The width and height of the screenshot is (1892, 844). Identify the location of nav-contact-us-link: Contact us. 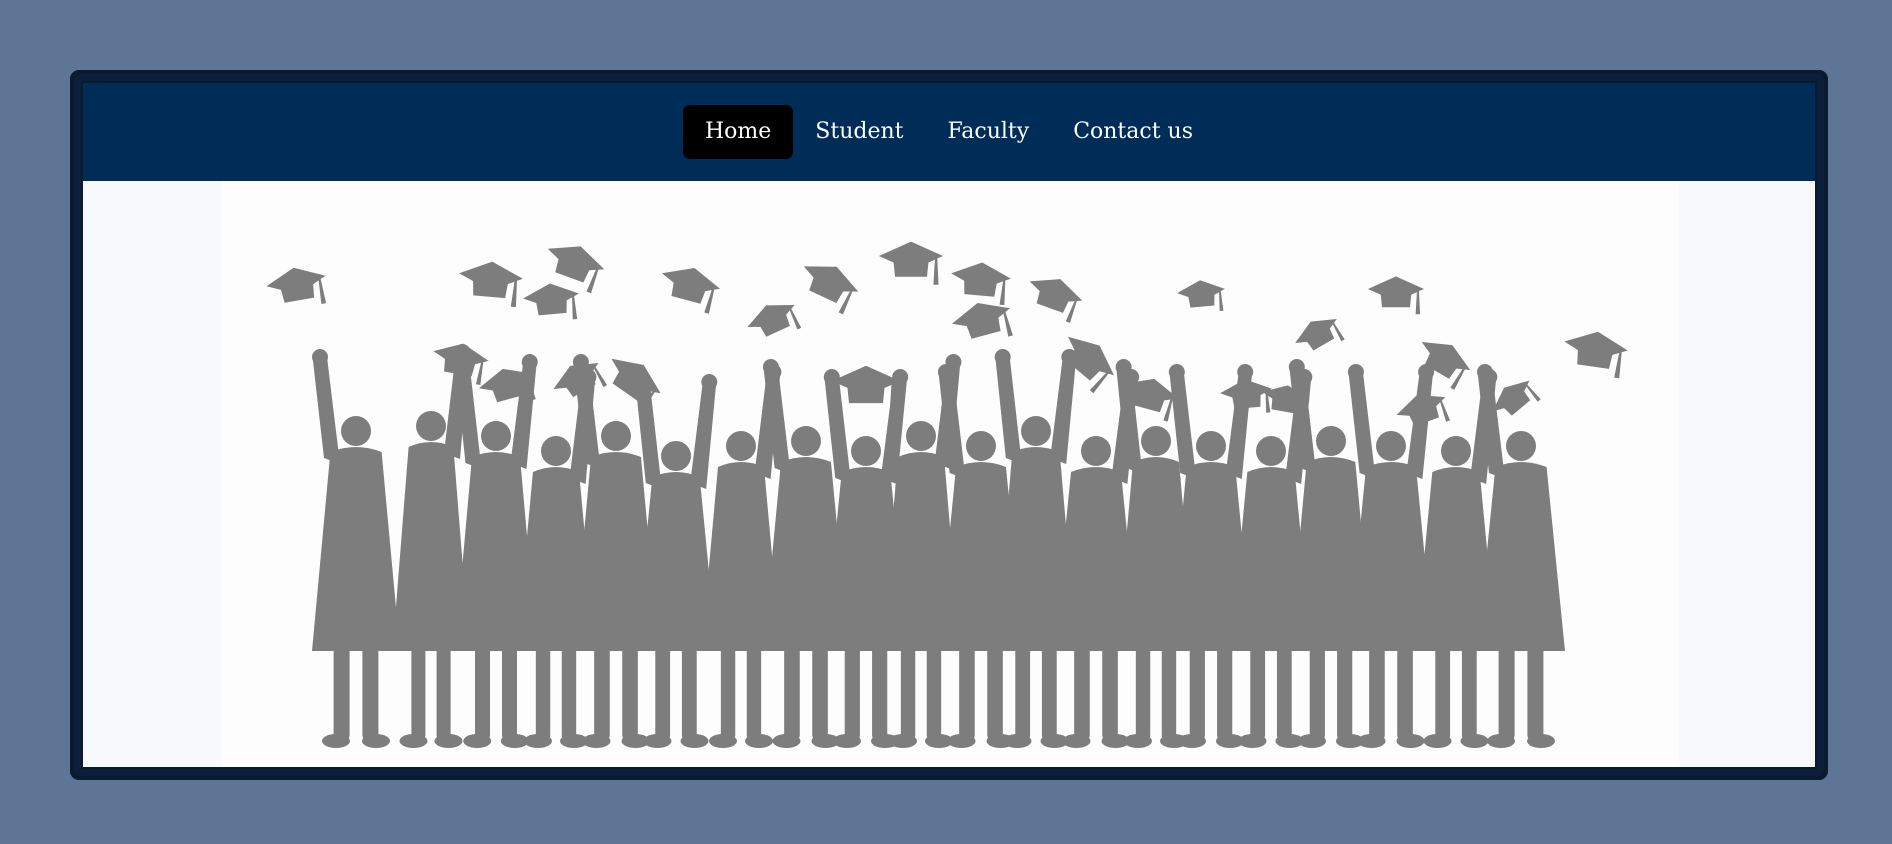
(1133, 132).